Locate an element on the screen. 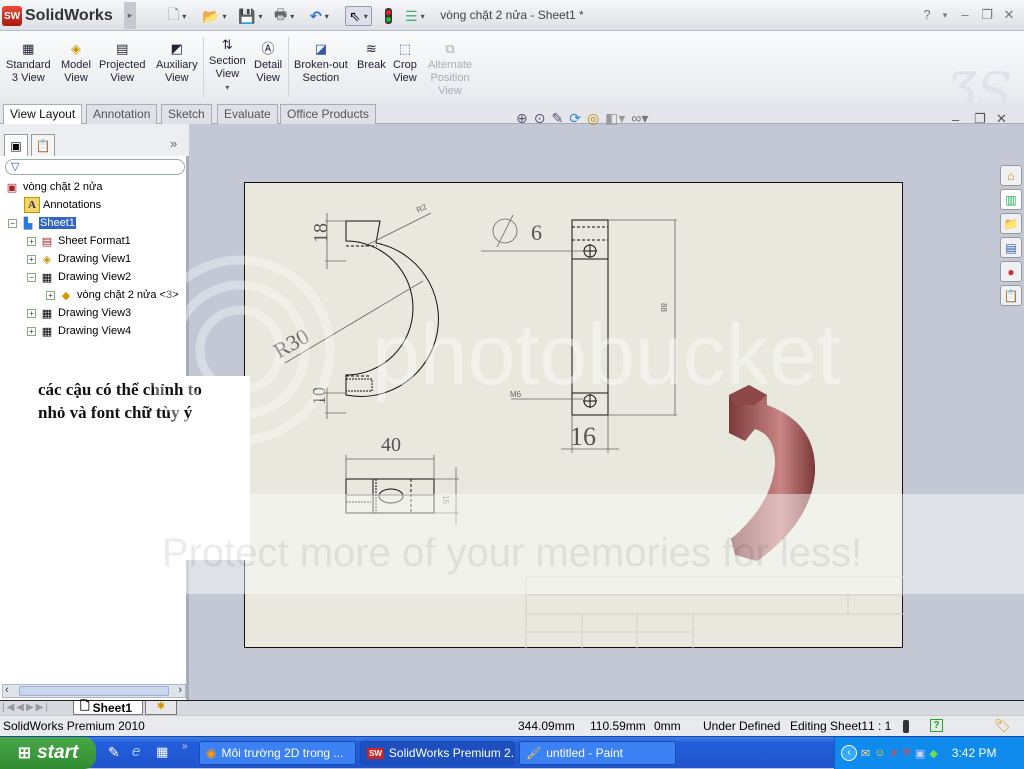 The height and width of the screenshot is (769, 1024). 3d-part-body is located at coordinates (772, 473).